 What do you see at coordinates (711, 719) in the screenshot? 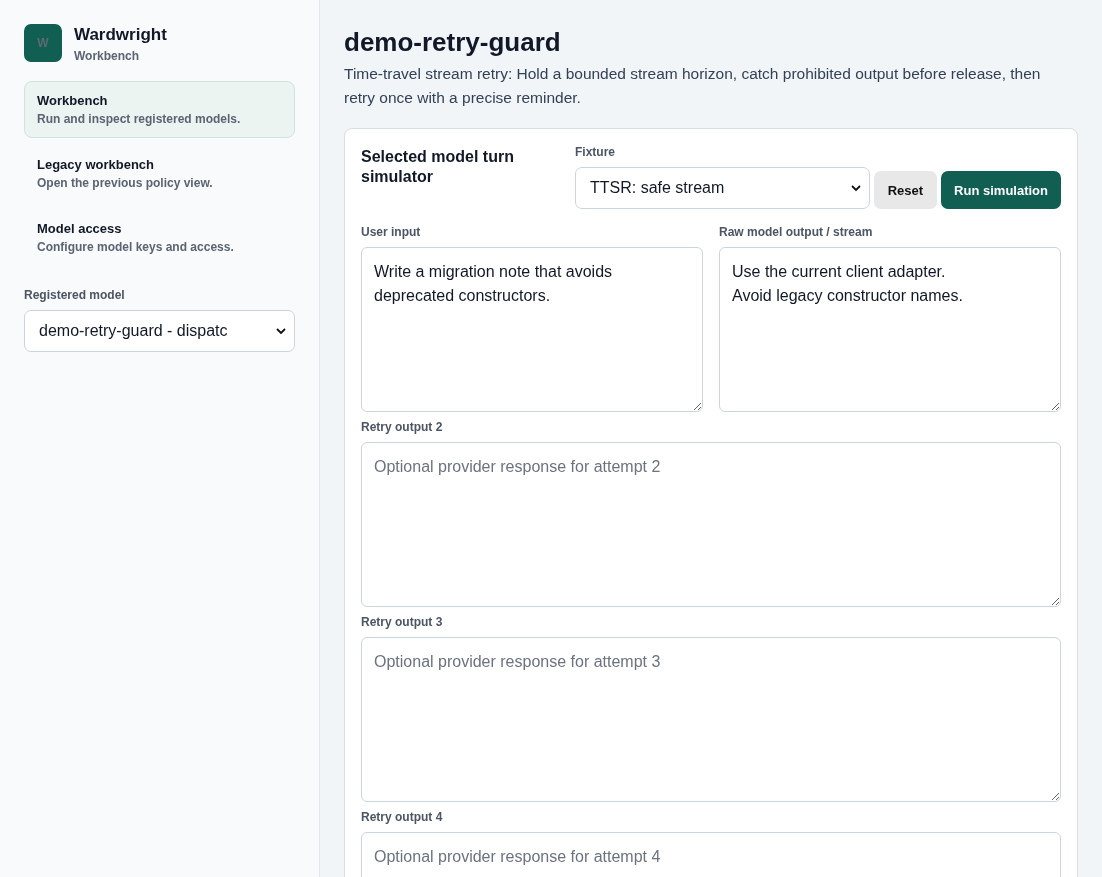
I see `retry-output-field: Optional provider response for attempt 3` at bounding box center [711, 719].